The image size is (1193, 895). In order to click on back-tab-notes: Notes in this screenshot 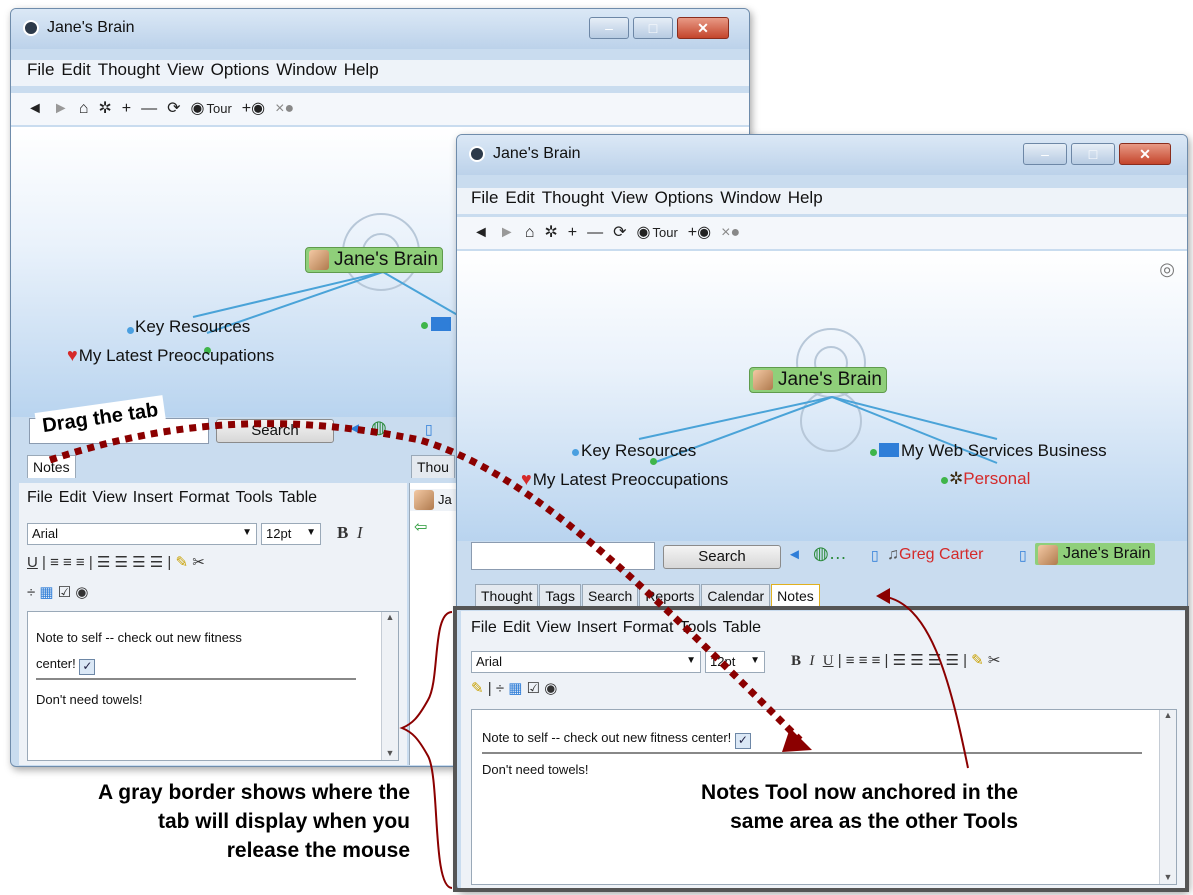, I will do `click(51, 466)`.